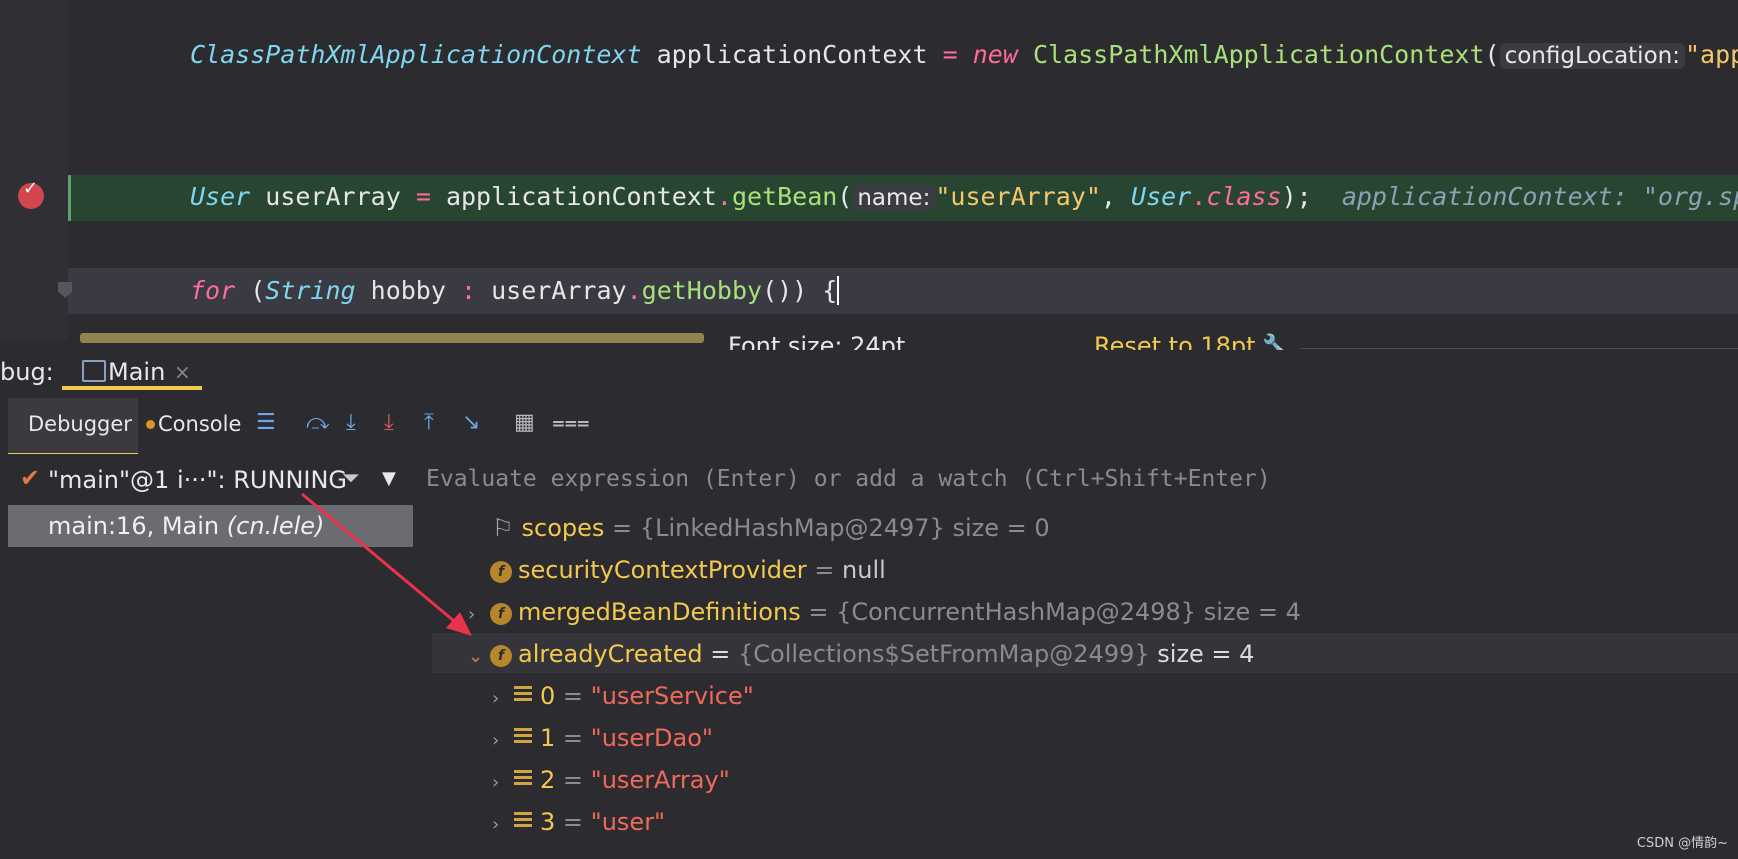 The height and width of the screenshot is (859, 1738). I want to click on watermark: CSDN @情韵~, so click(1682, 843).